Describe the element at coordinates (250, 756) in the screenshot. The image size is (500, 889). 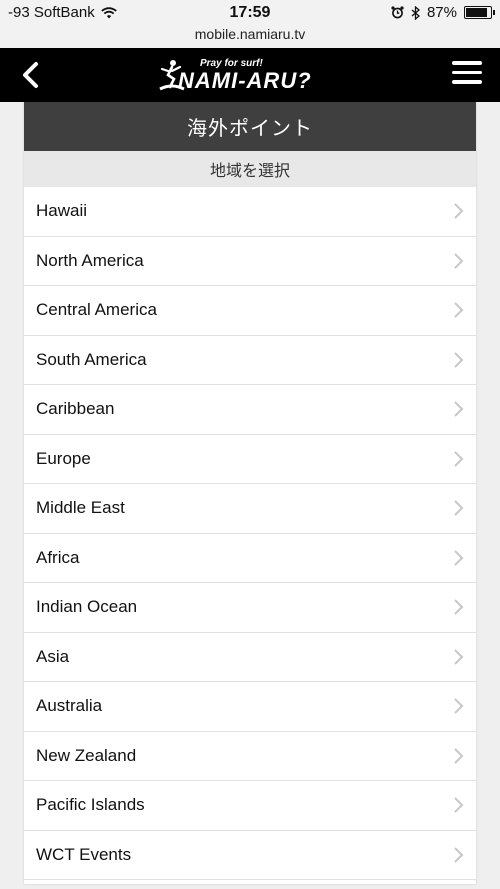
I see `region-list-item: New Zealand` at that location.